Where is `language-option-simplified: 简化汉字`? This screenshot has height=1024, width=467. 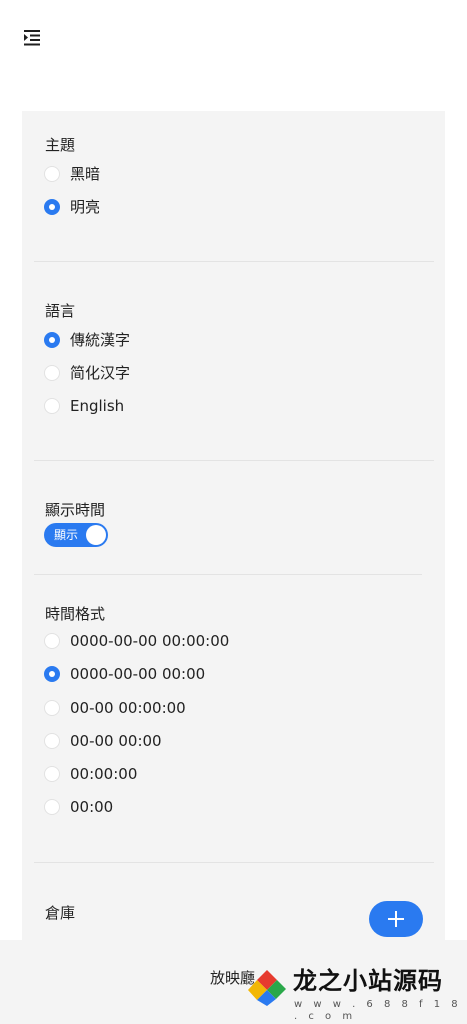
language-option-simplified: 简化汉字 is located at coordinates (87, 373).